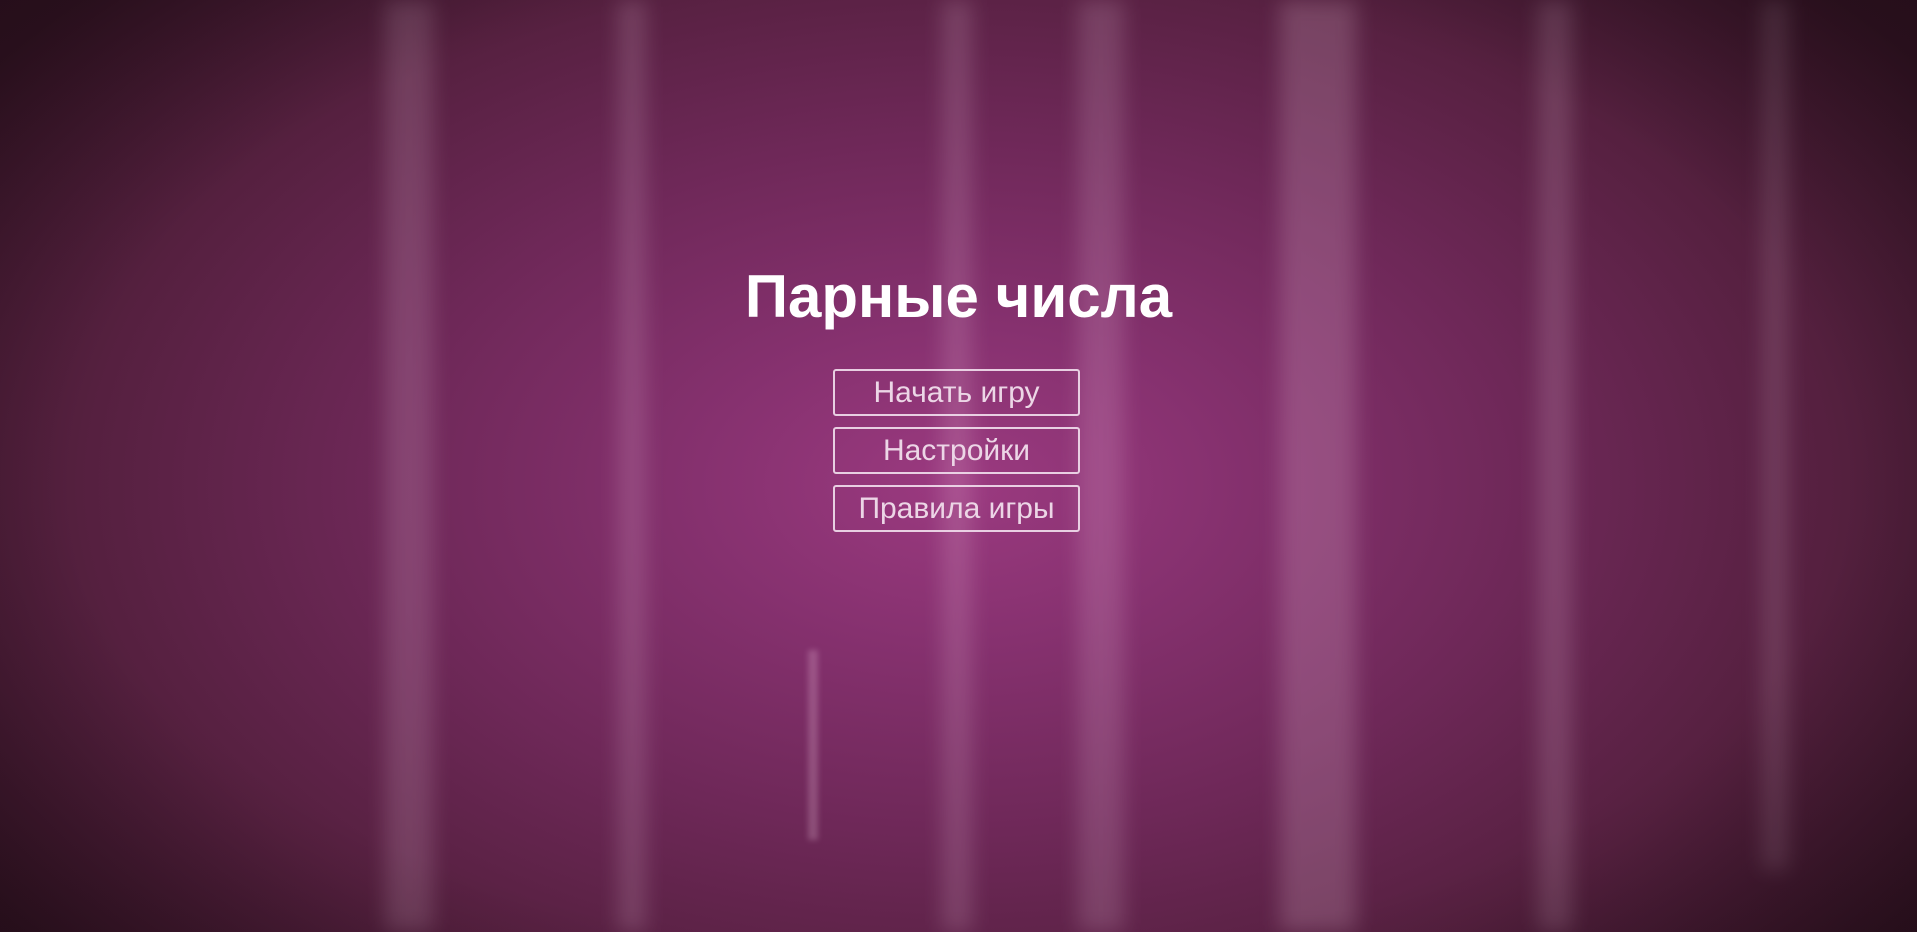  What do you see at coordinates (956, 450) in the screenshot?
I see `settings-button: Настройки` at bounding box center [956, 450].